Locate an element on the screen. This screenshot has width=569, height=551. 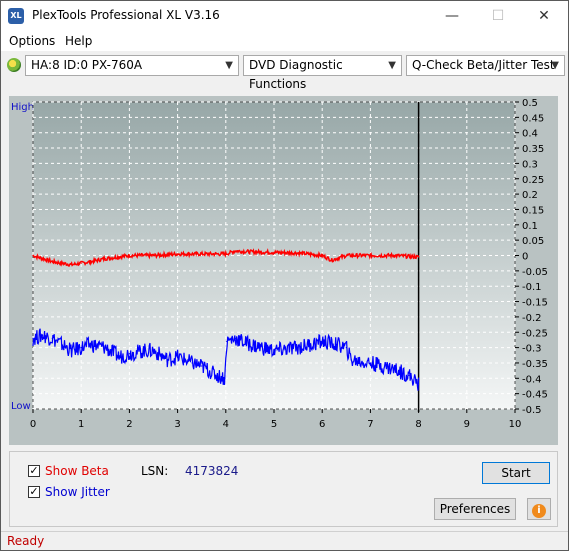
x-tick-label: 4 is located at coordinates (226, 424).